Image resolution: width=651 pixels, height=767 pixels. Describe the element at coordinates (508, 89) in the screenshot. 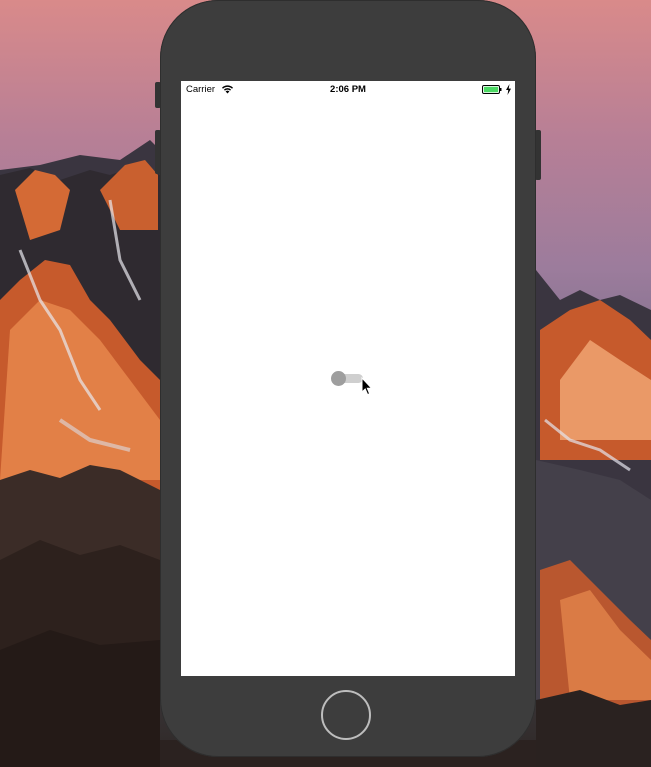

I see `charging-bolt-icon` at that location.